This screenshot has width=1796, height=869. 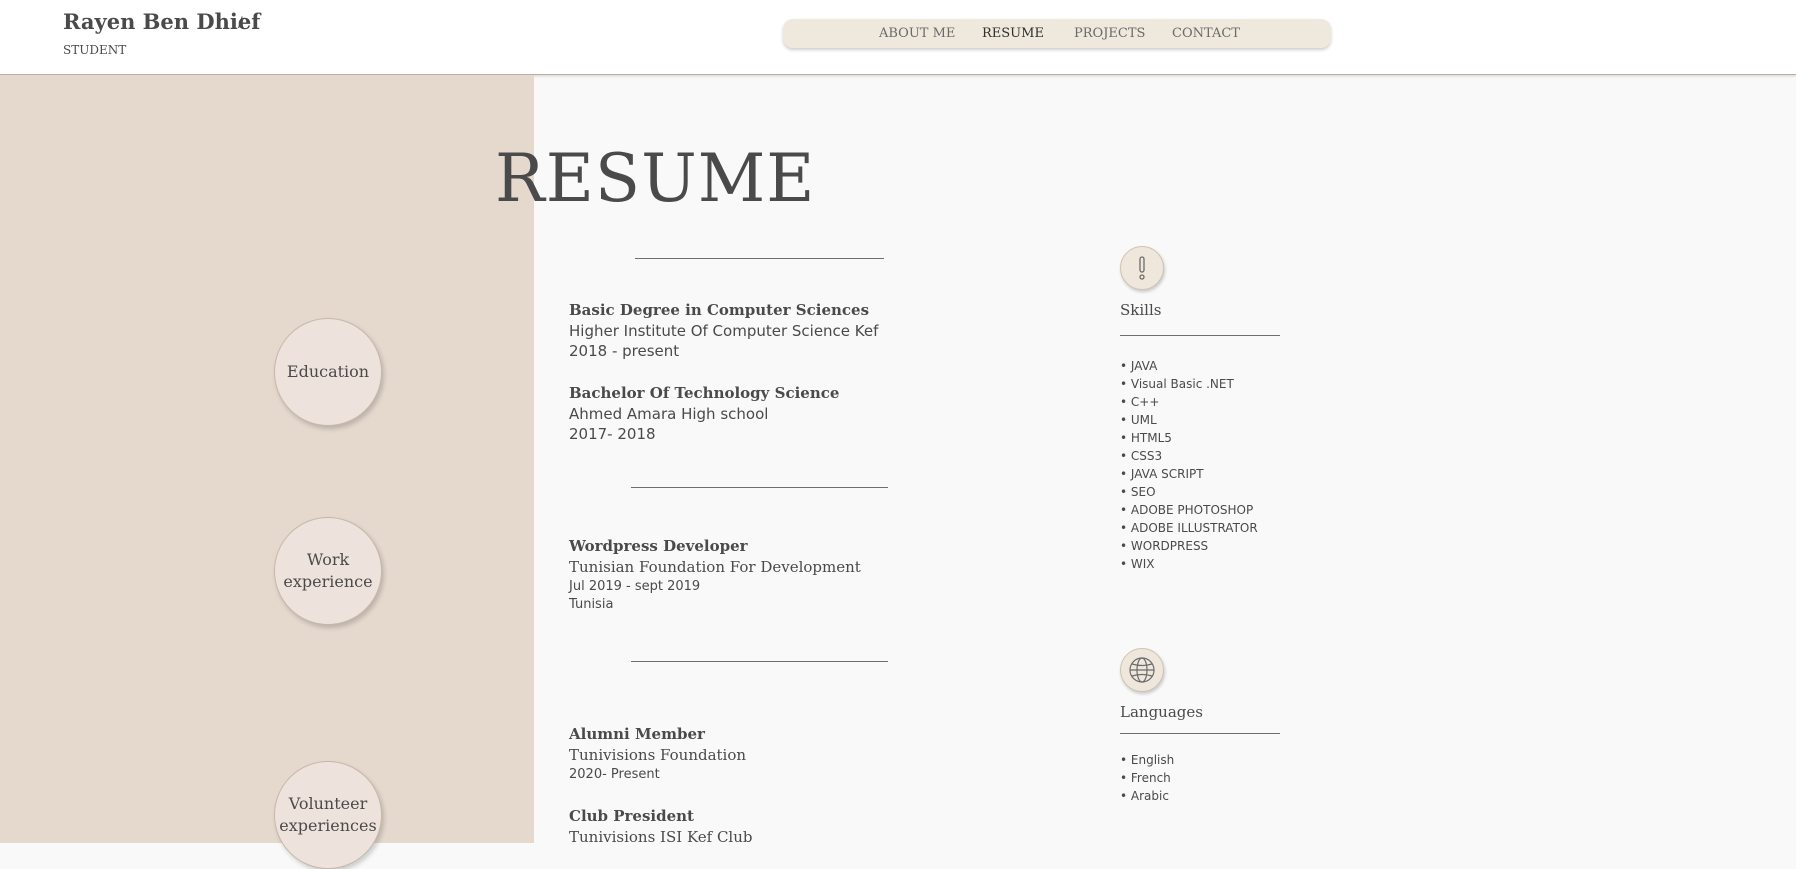 I want to click on languages-list: • English • French • Arabic, so click(x=1147, y=778).